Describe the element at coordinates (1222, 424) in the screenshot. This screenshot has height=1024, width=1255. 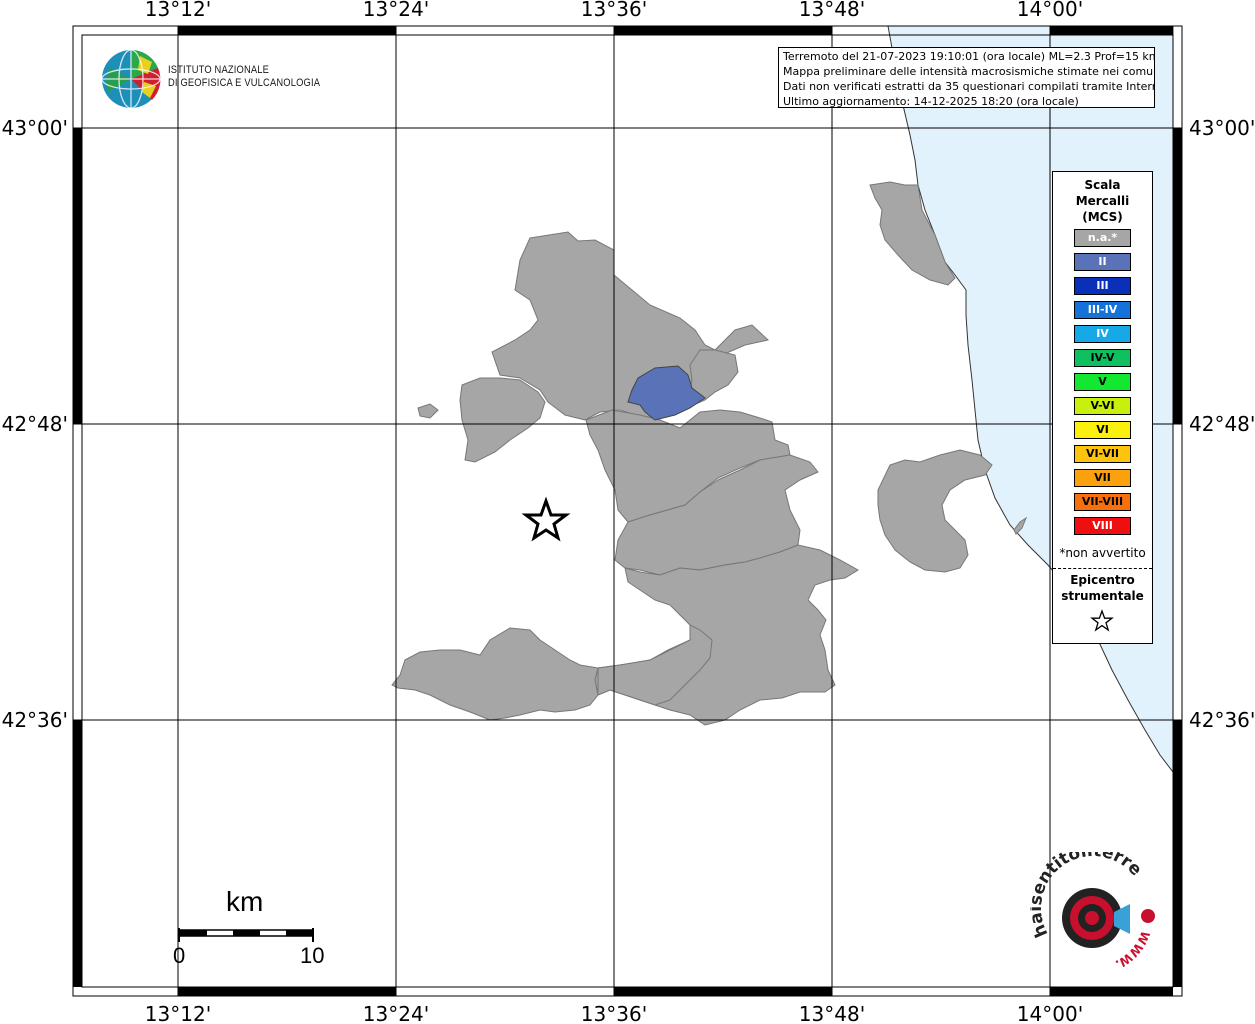
I see `lat-label-right: 42°48'` at that location.